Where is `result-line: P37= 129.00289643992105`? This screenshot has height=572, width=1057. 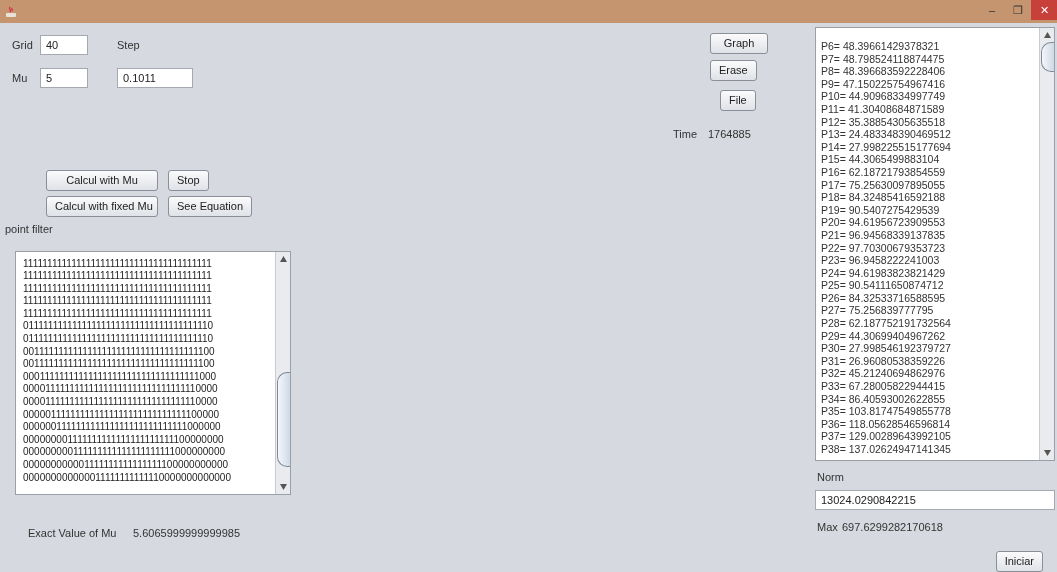
result-line: P37= 129.00289643992105 is located at coordinates (886, 436).